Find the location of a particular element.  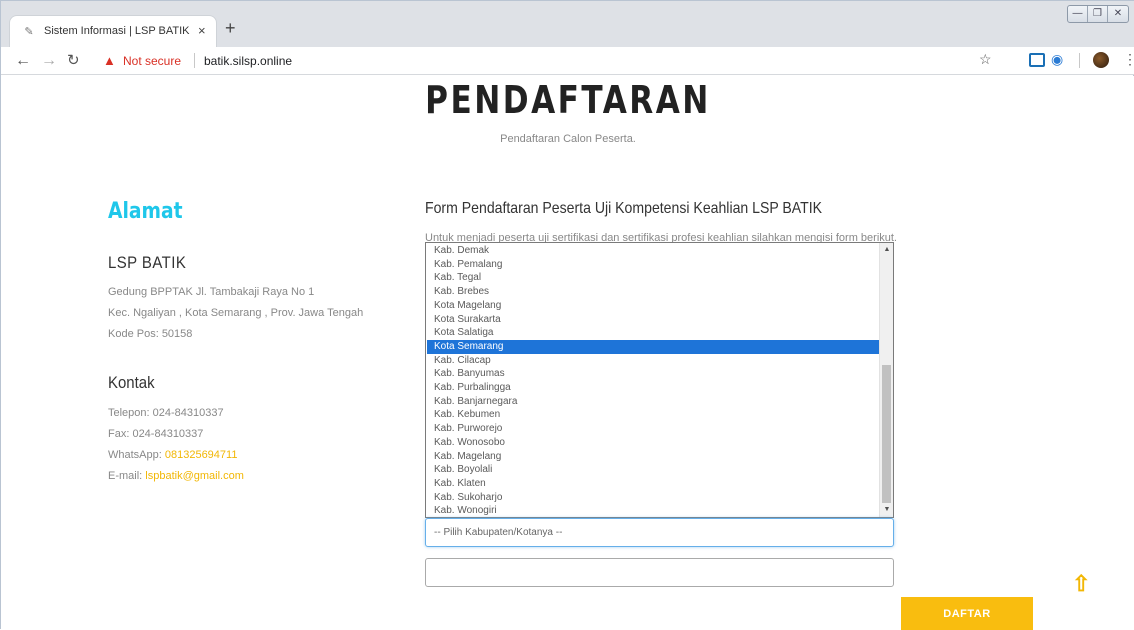

back-arrow-icon: ← is located at coordinates (23, 61).